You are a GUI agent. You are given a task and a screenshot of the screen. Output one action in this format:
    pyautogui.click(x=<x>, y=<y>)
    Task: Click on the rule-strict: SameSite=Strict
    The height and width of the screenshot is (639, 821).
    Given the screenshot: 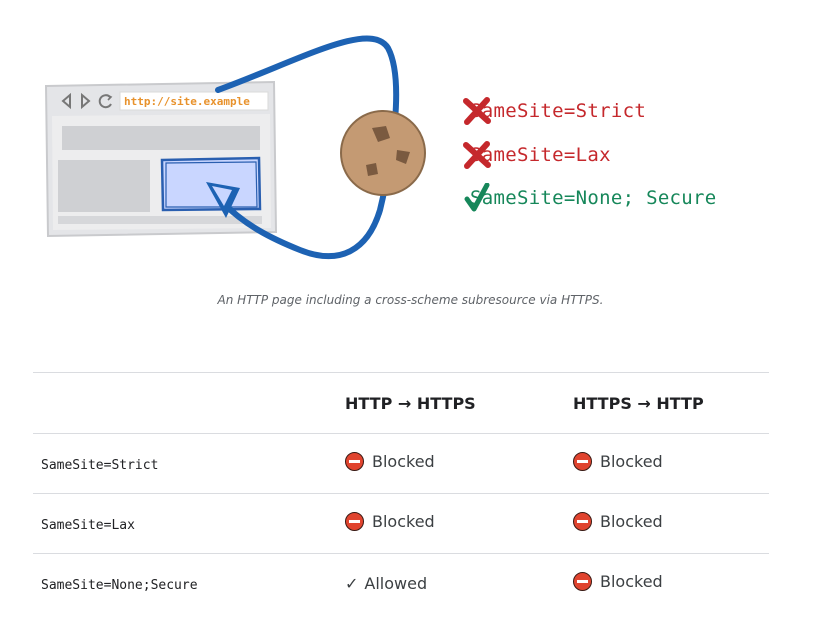 What is the action you would take?
    pyautogui.click(x=554, y=111)
    